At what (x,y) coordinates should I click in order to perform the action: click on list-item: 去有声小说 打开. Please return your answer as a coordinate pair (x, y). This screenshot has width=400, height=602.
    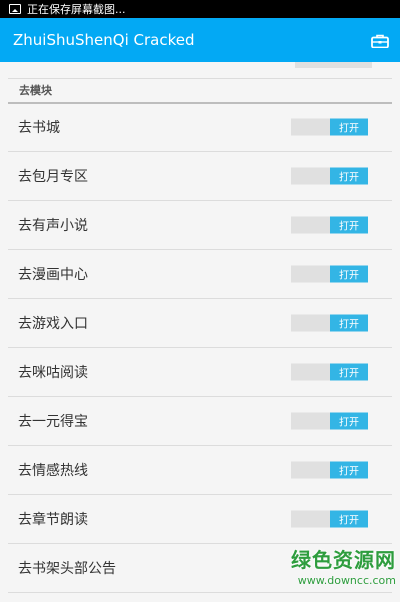
    Looking at the image, I should click on (200, 225).